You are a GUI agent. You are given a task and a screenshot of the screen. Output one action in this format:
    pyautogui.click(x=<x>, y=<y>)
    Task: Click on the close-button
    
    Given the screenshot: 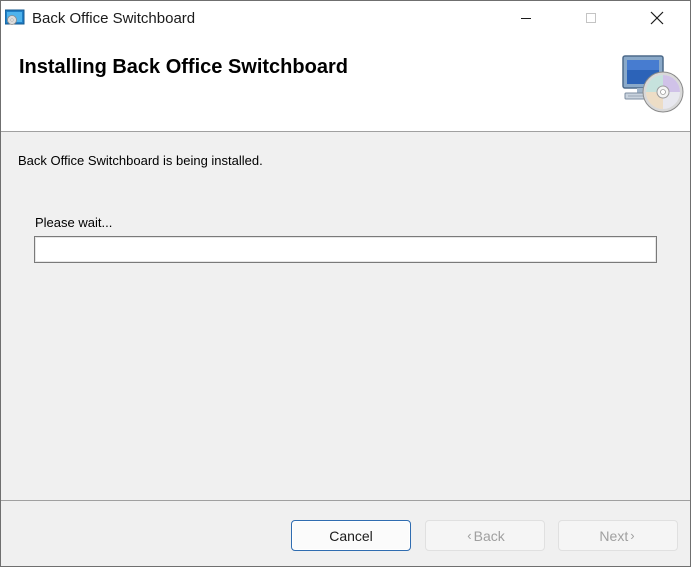 What is the action you would take?
    pyautogui.click(x=657, y=18)
    